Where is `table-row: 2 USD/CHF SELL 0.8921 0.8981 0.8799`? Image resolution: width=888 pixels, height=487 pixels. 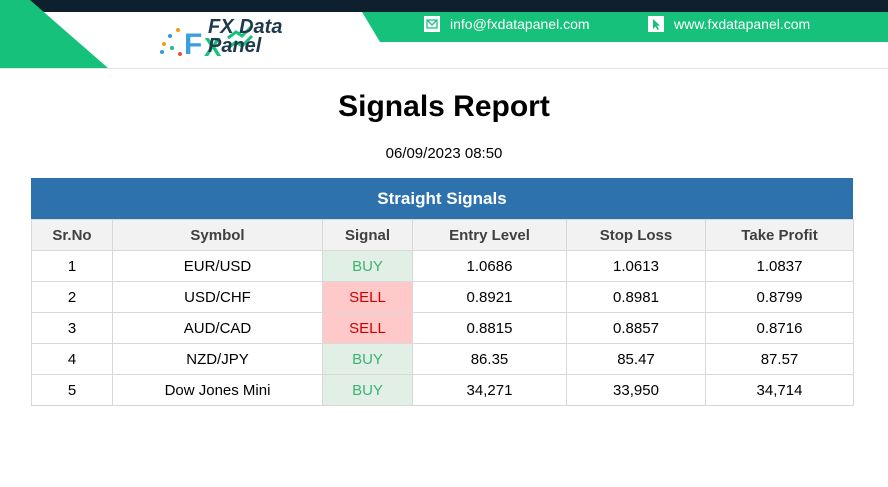 table-row: 2 USD/CHF SELL 0.8921 0.8981 0.8799 is located at coordinates (442, 297).